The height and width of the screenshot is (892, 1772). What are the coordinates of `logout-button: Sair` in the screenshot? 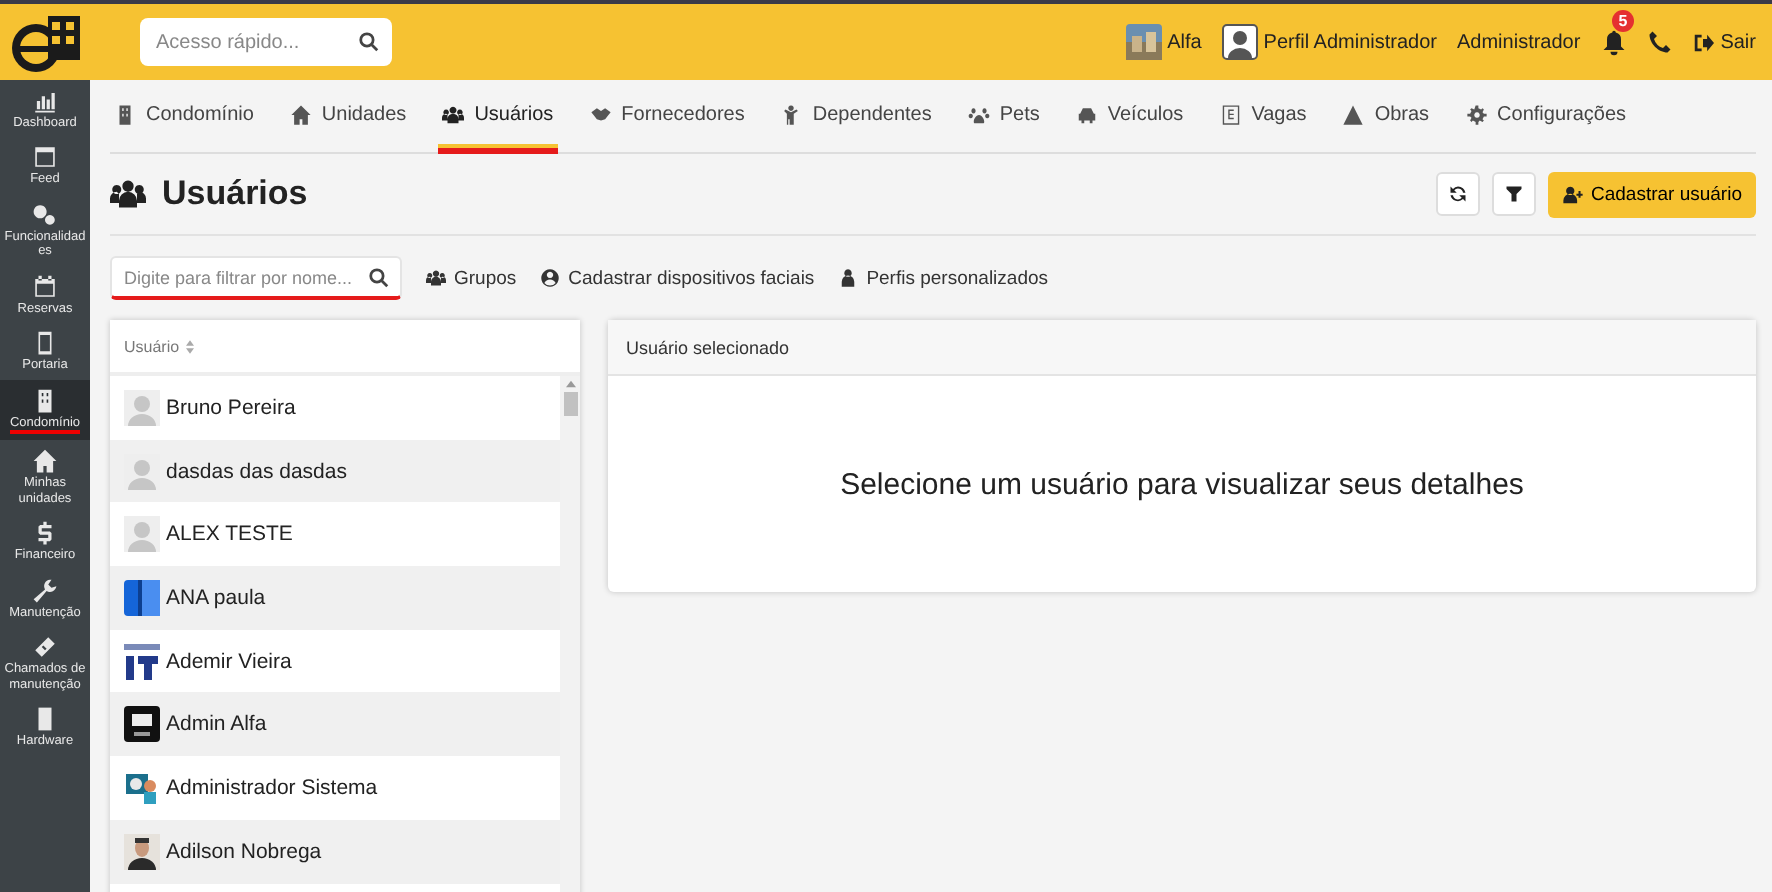 It's located at (1724, 42).